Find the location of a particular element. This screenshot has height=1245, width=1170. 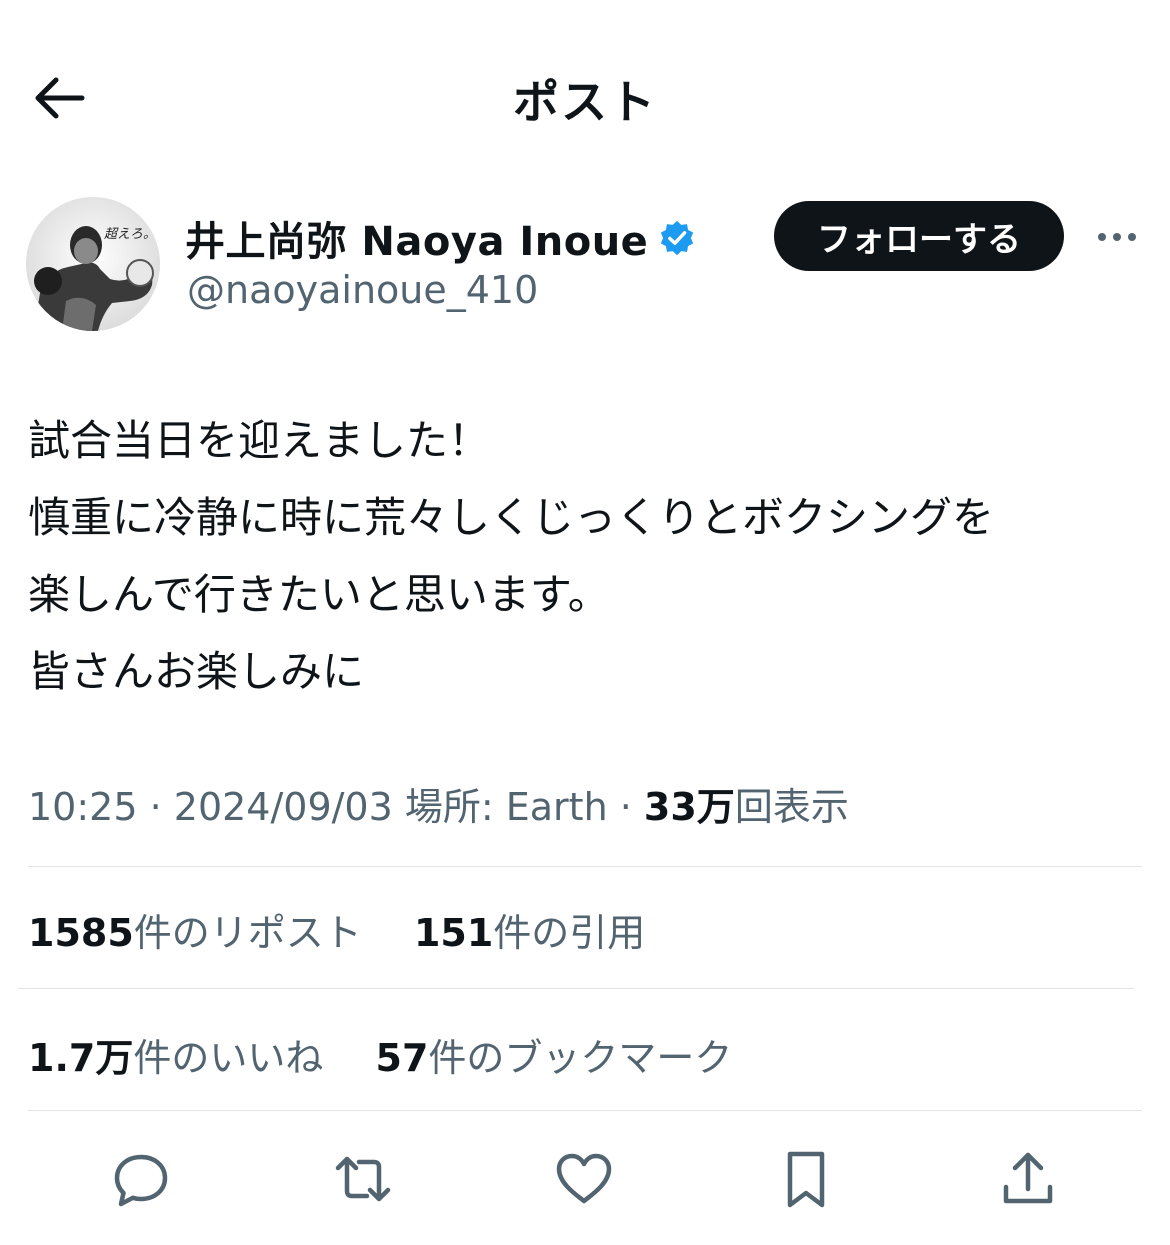

quotes-stat: 151件の引用 is located at coordinates (529, 933).